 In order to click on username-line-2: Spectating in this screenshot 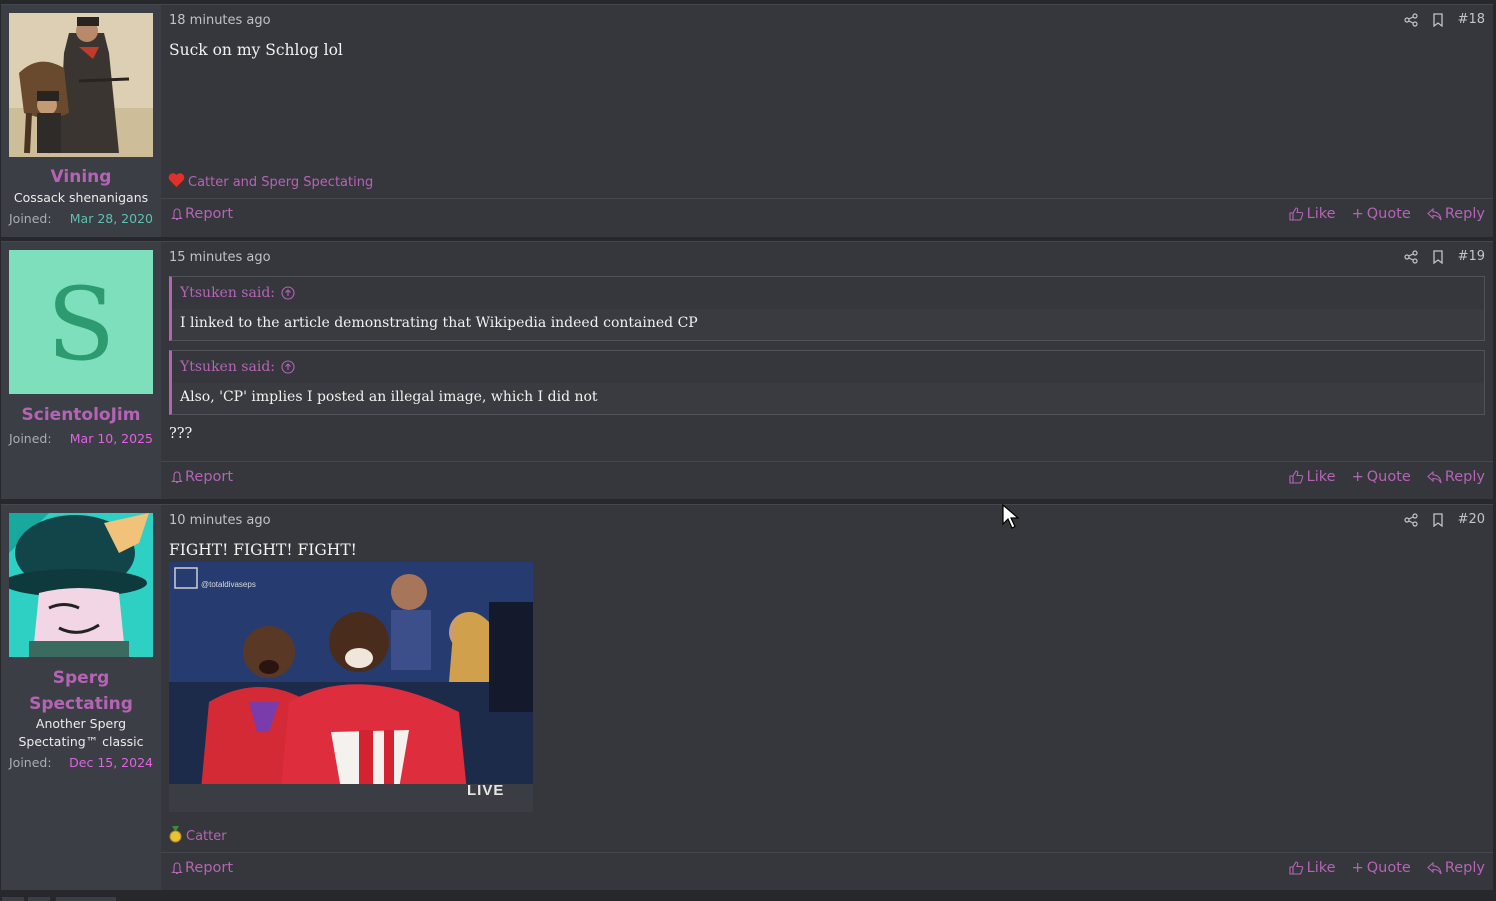, I will do `click(81, 704)`.